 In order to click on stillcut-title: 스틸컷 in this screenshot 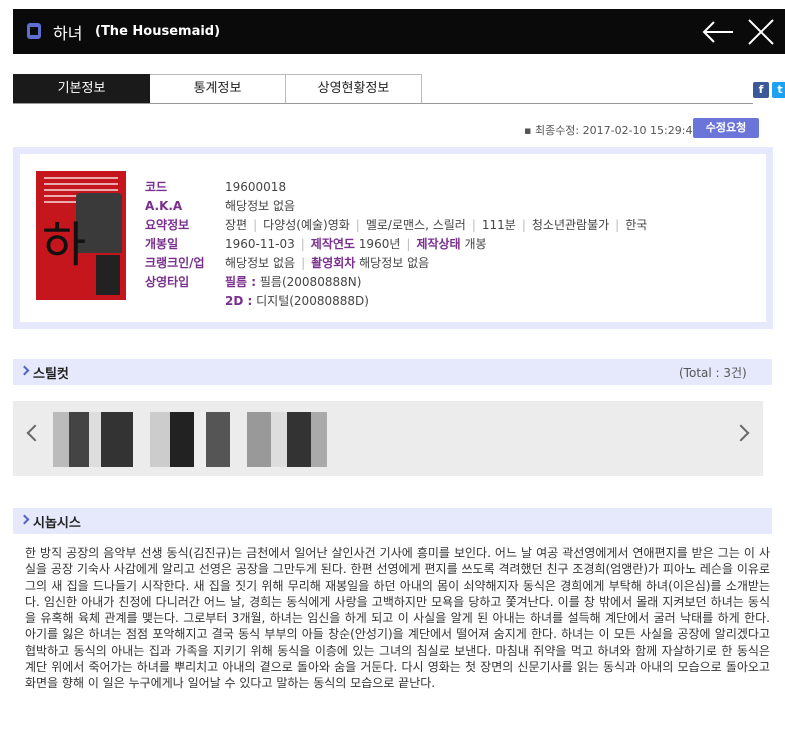, I will do `click(51, 374)`.